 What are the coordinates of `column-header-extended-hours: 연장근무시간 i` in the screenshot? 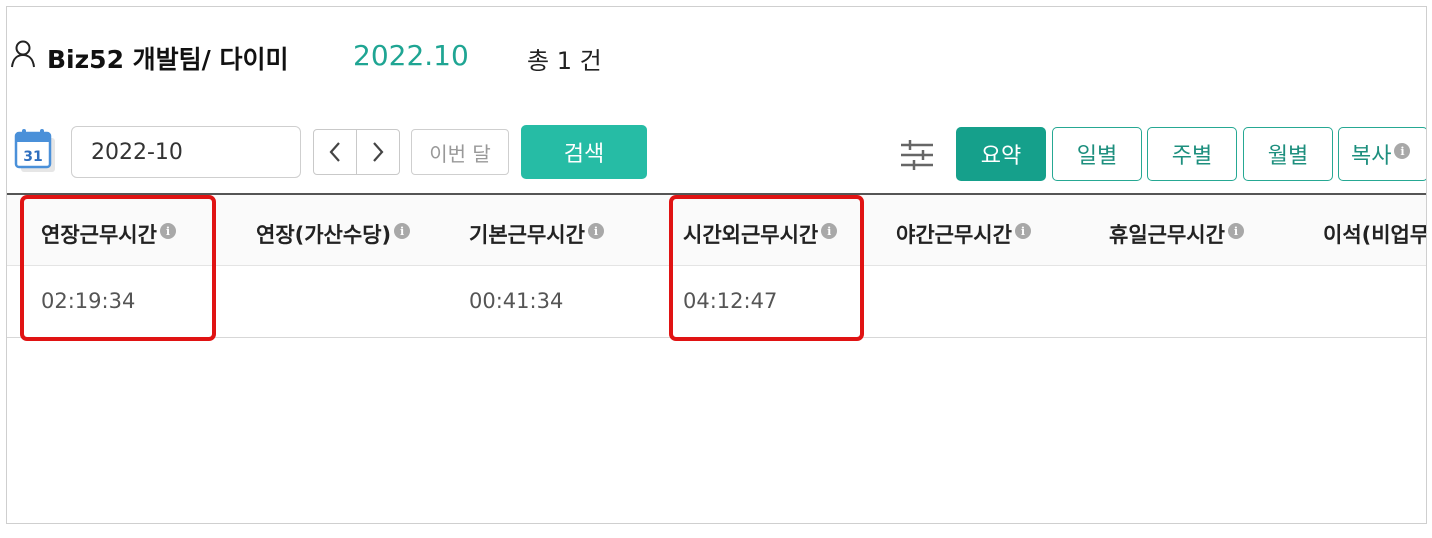 It's located at (108, 234).